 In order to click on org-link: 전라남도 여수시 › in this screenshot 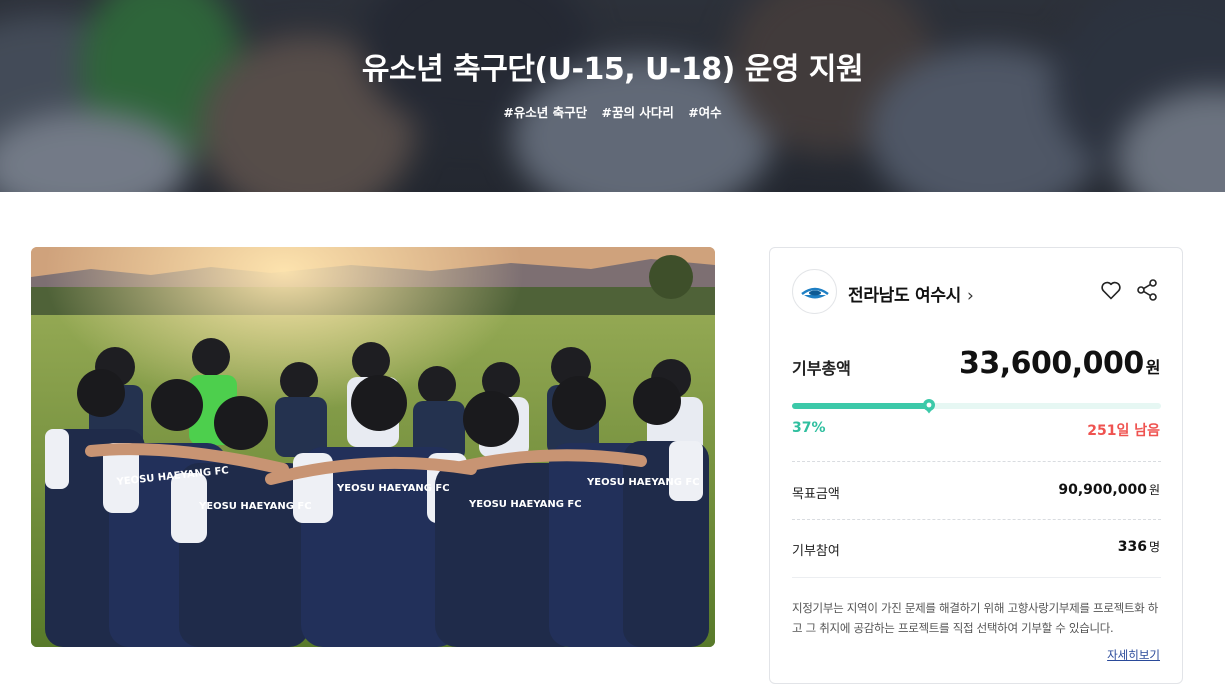, I will do `click(911, 293)`.